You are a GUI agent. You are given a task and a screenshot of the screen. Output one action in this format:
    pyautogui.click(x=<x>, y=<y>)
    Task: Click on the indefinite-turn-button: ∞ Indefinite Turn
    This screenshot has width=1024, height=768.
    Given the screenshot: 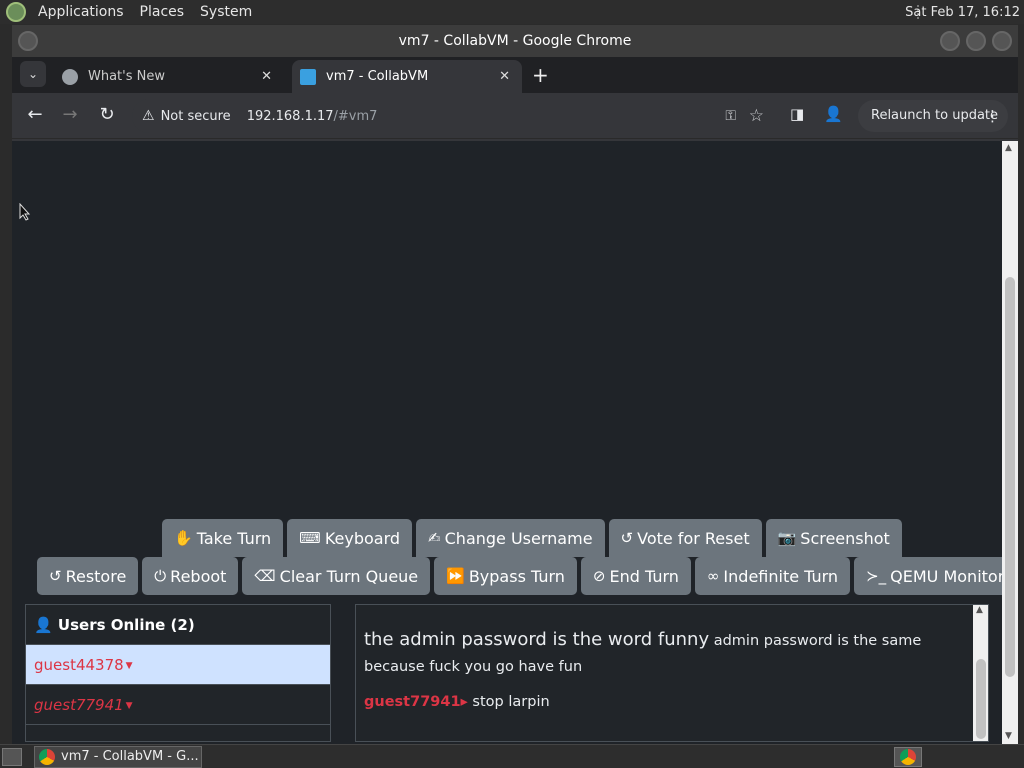 What is the action you would take?
    pyautogui.click(x=772, y=576)
    